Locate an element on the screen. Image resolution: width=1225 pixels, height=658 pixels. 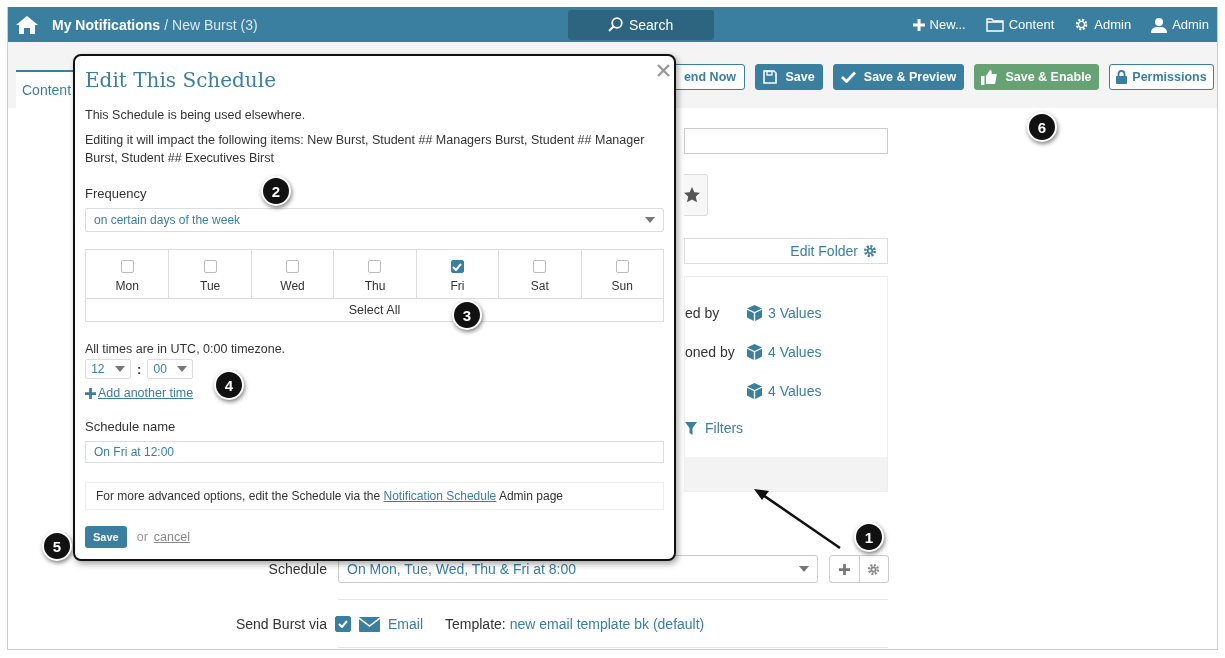
schedule-name-field: On Fri at 12:00 is located at coordinates (374, 452).